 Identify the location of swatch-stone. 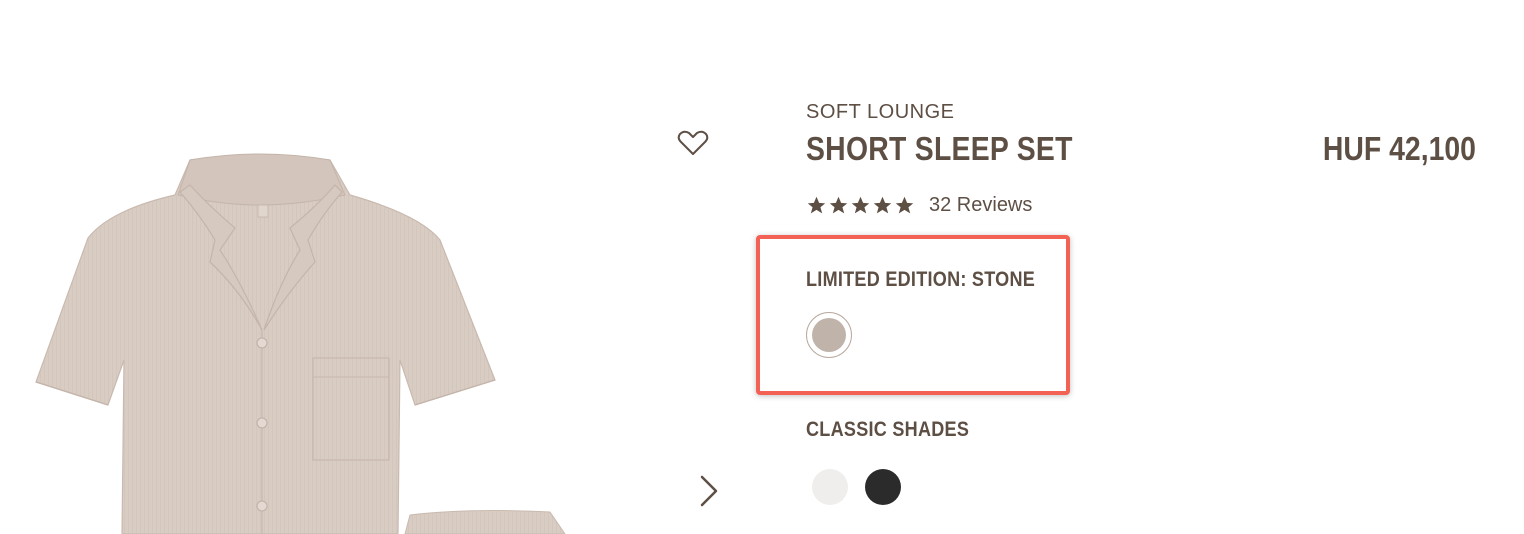
(829, 335).